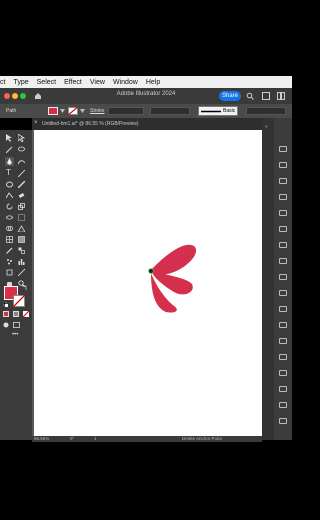 Image resolution: width=320 pixels, height=520 pixels. Describe the element at coordinates (97, 111) in the screenshot. I see `stroke-label: Stroke` at that location.